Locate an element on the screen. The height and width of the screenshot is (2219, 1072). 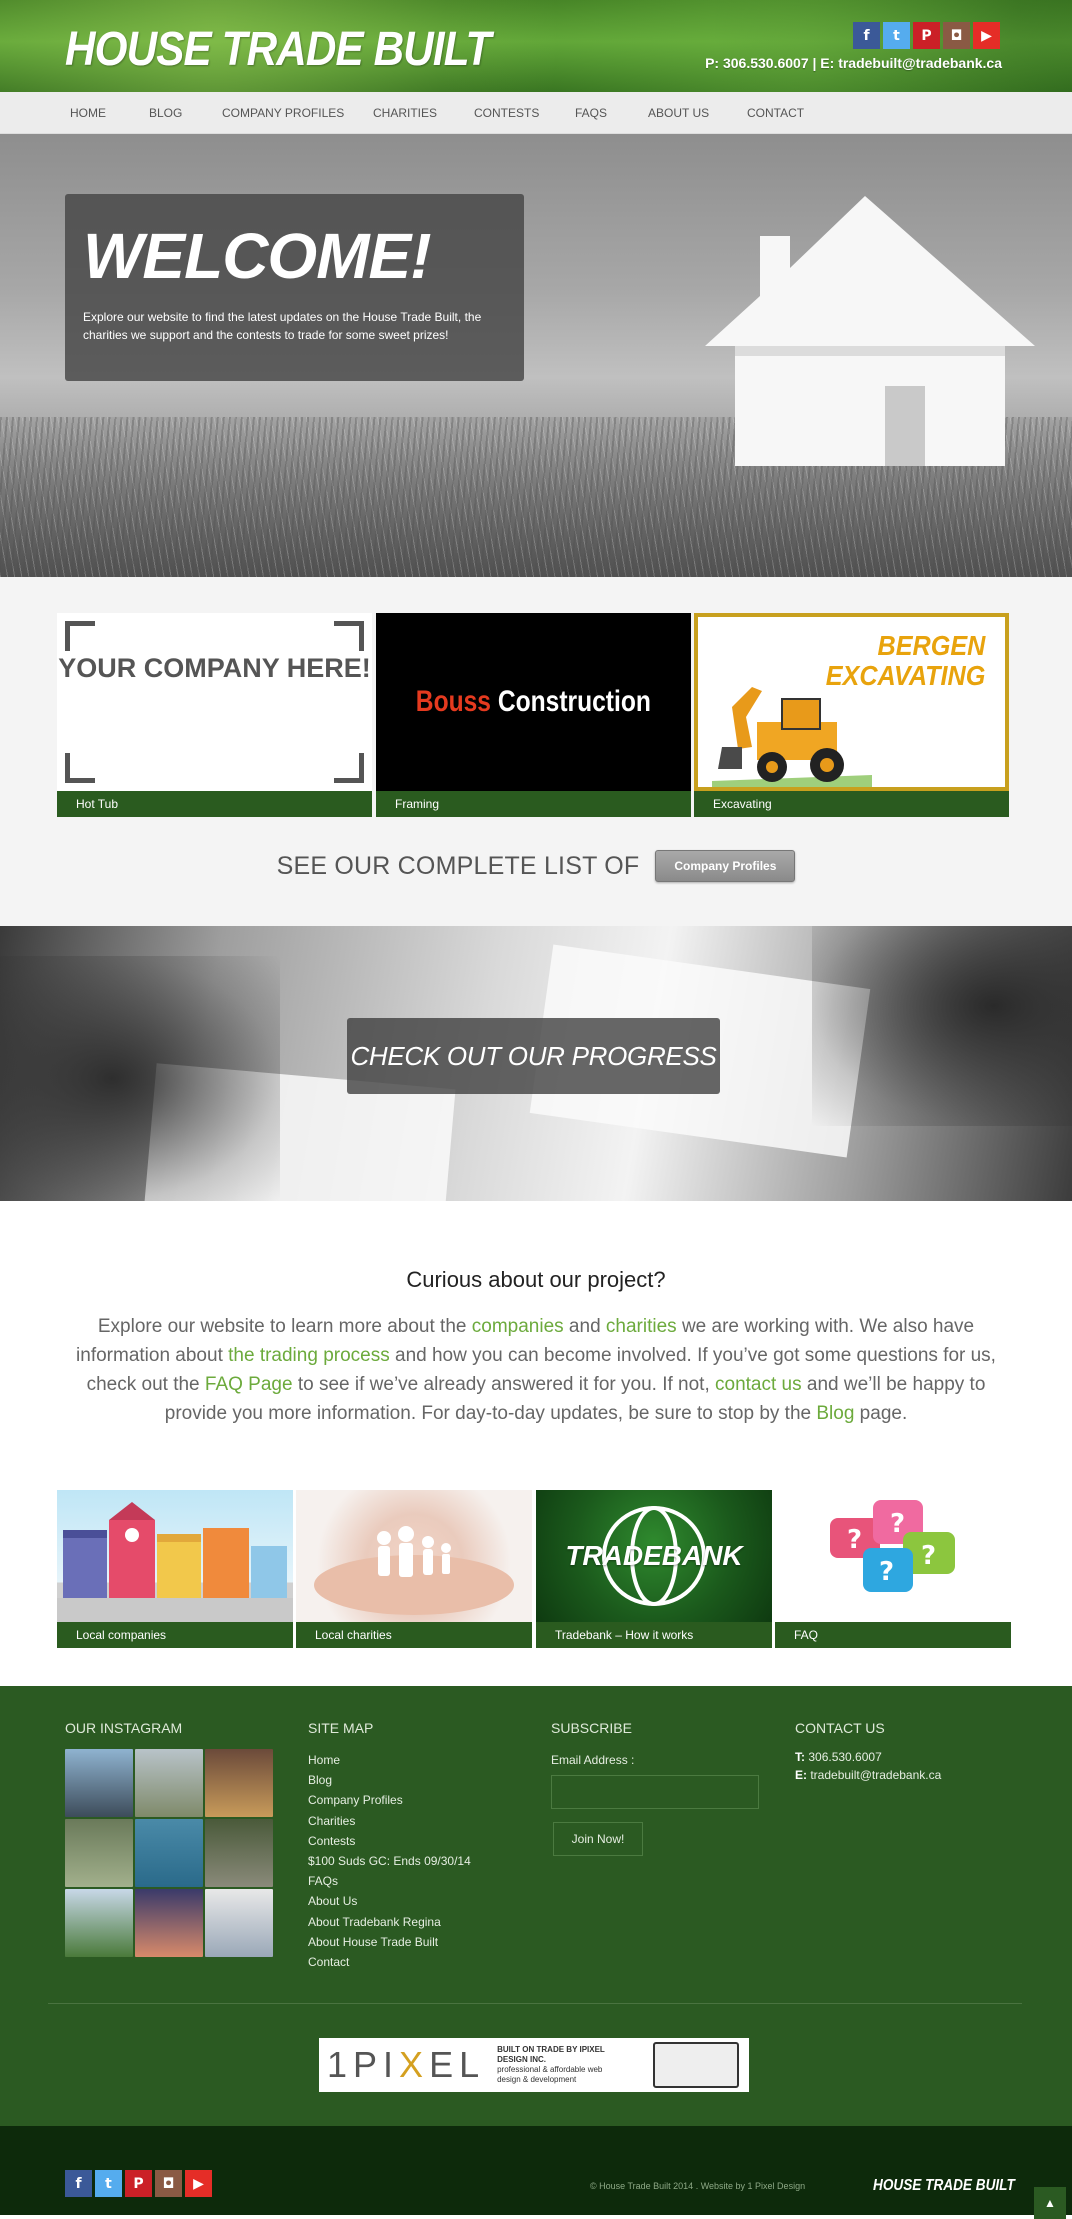
card-caption: Excavating is located at coordinates (851, 804).